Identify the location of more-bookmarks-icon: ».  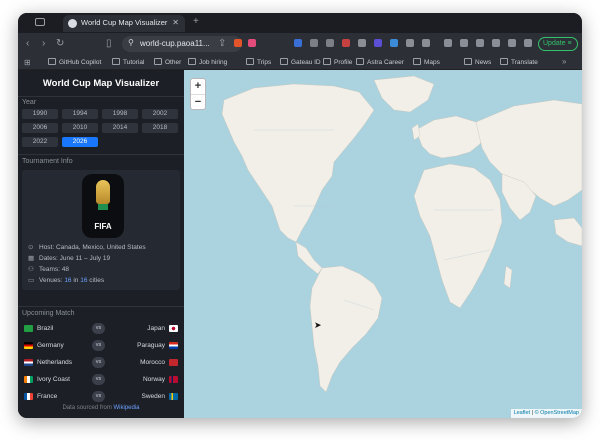
(564, 62).